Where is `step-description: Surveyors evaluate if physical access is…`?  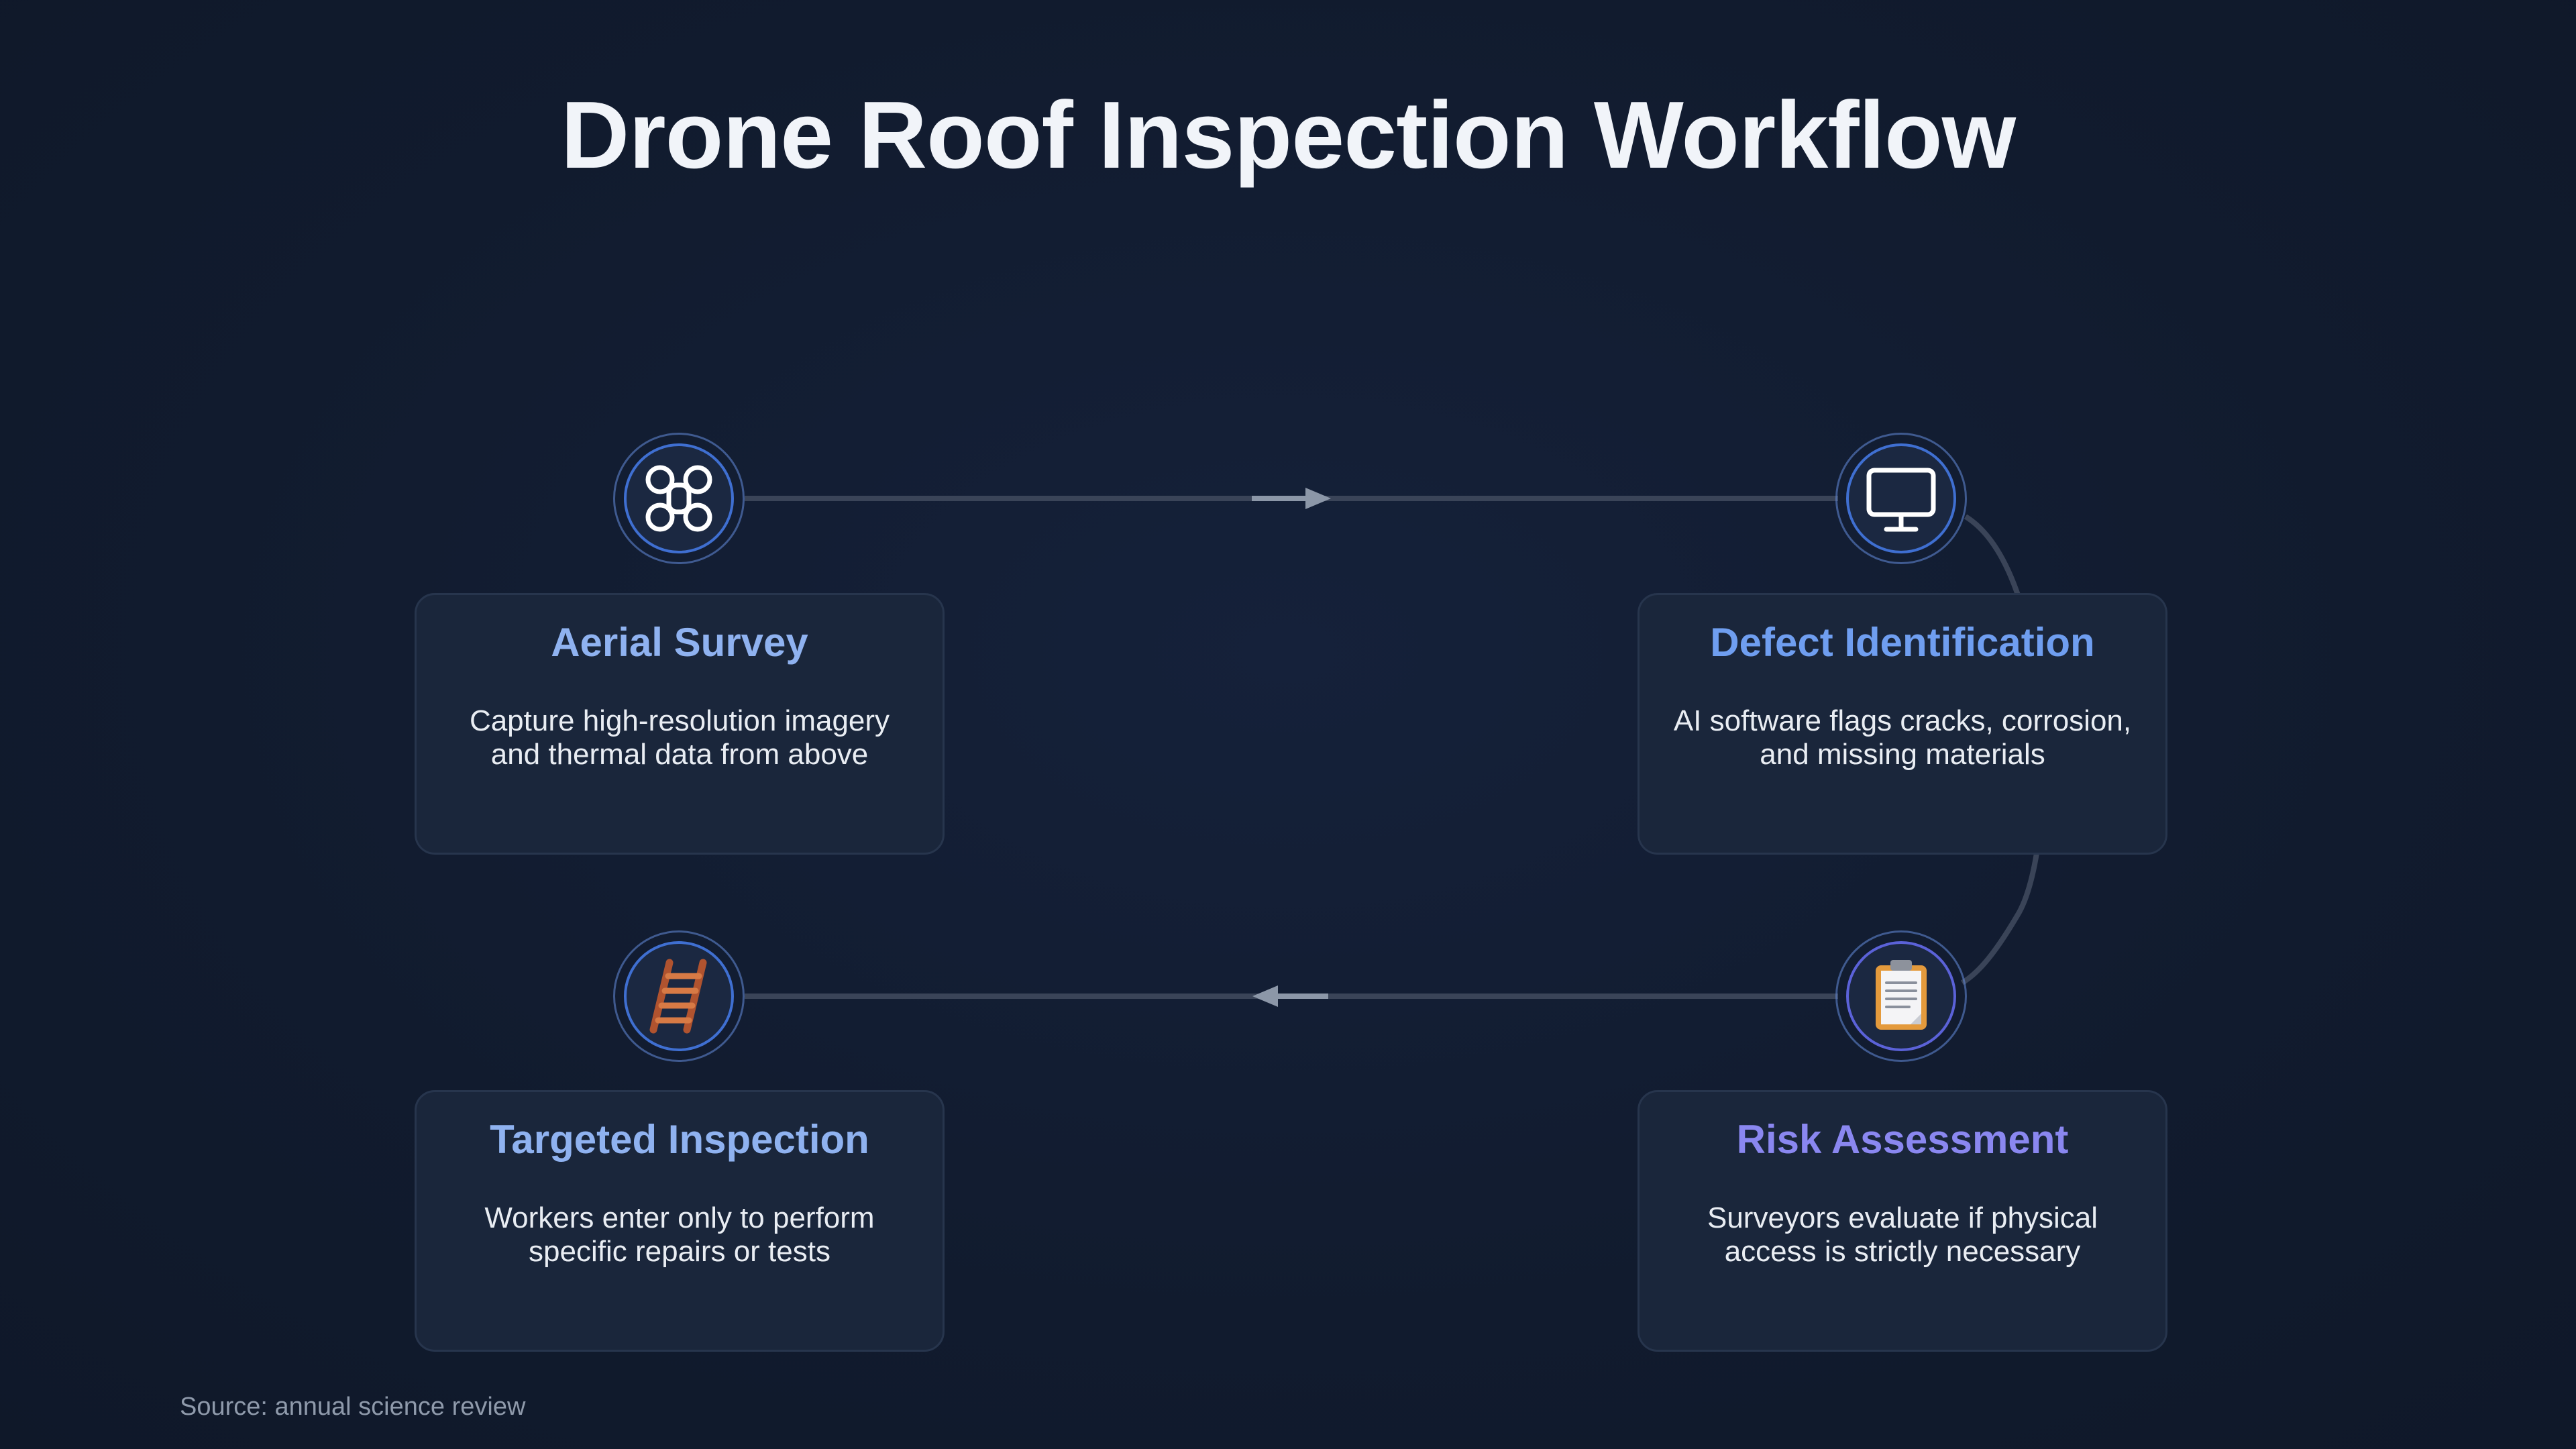
step-description: Surveyors evaluate if physical access is… is located at coordinates (1902, 1234).